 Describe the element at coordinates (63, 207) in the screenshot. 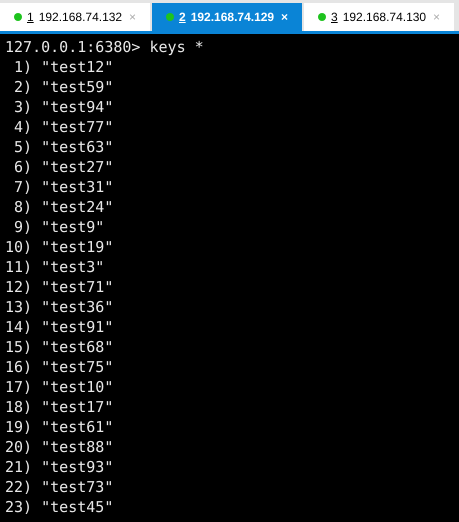

I see `terminal-line: 8) "test24"` at that location.